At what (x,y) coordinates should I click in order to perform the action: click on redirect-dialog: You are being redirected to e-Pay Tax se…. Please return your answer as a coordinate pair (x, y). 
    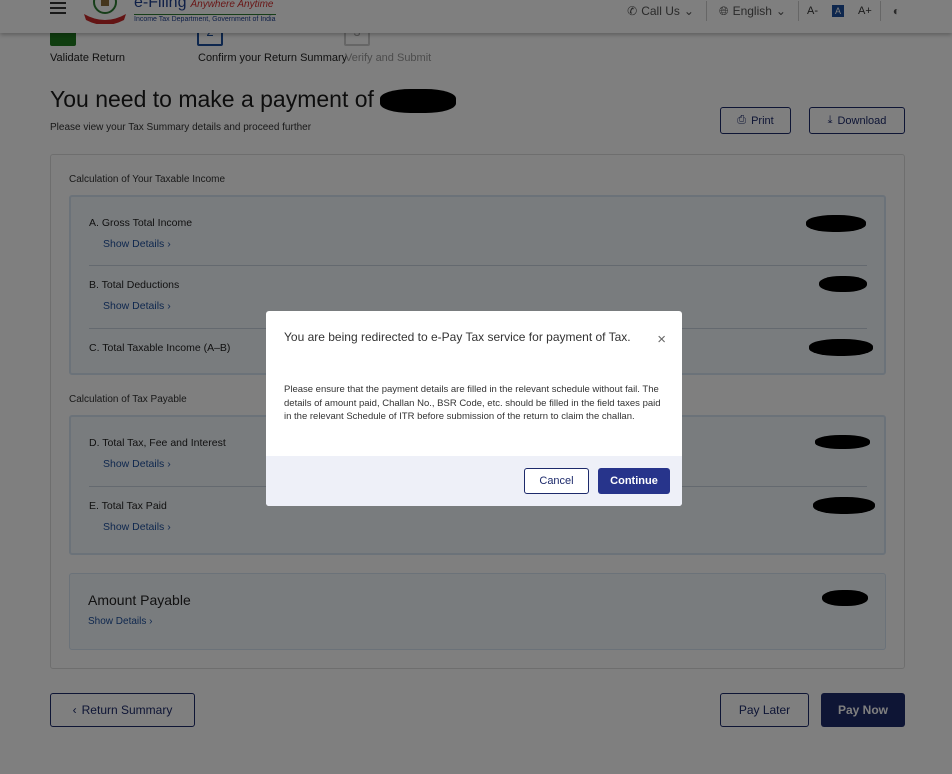
    Looking at the image, I should click on (474, 408).